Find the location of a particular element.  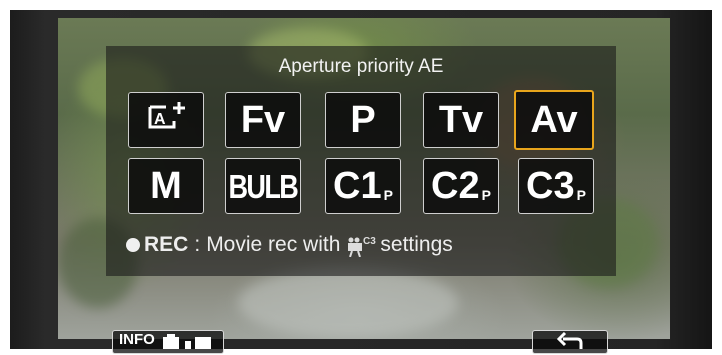

mode-c3-label: C3 is located at coordinates (550, 186).